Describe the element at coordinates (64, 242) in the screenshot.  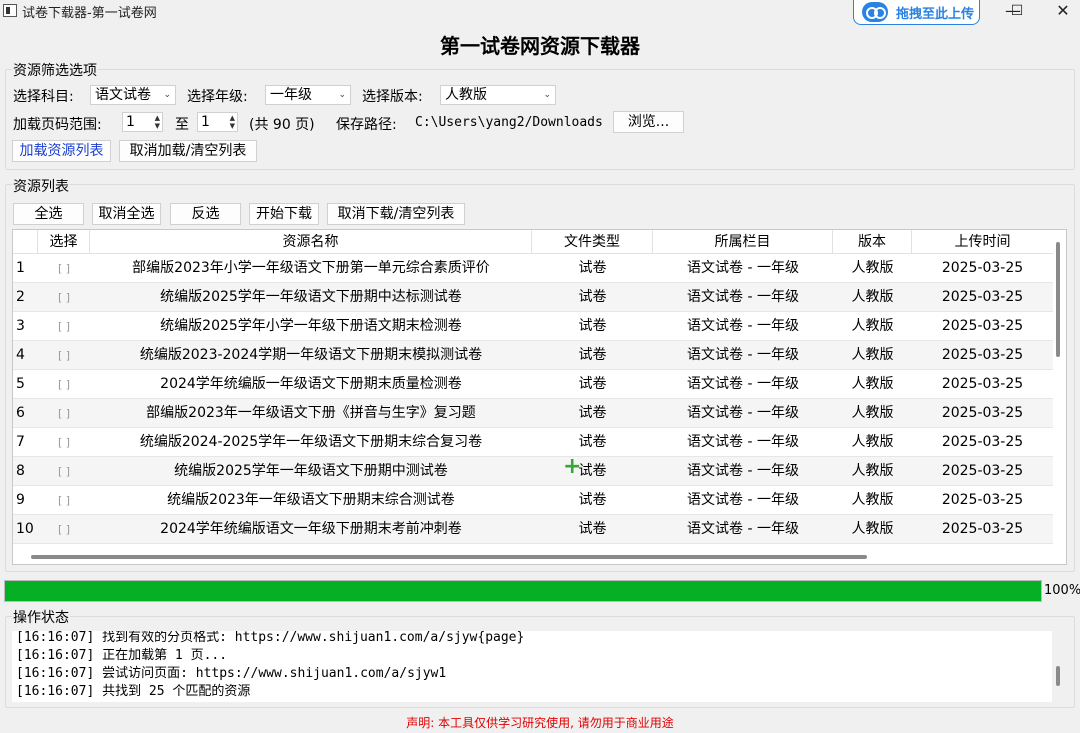
I see `header-select: 选择` at that location.